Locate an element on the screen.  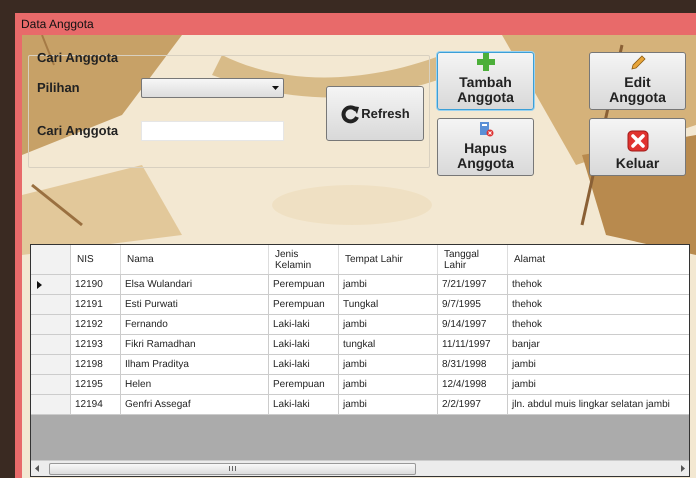
row-header is located at coordinates (51, 284).